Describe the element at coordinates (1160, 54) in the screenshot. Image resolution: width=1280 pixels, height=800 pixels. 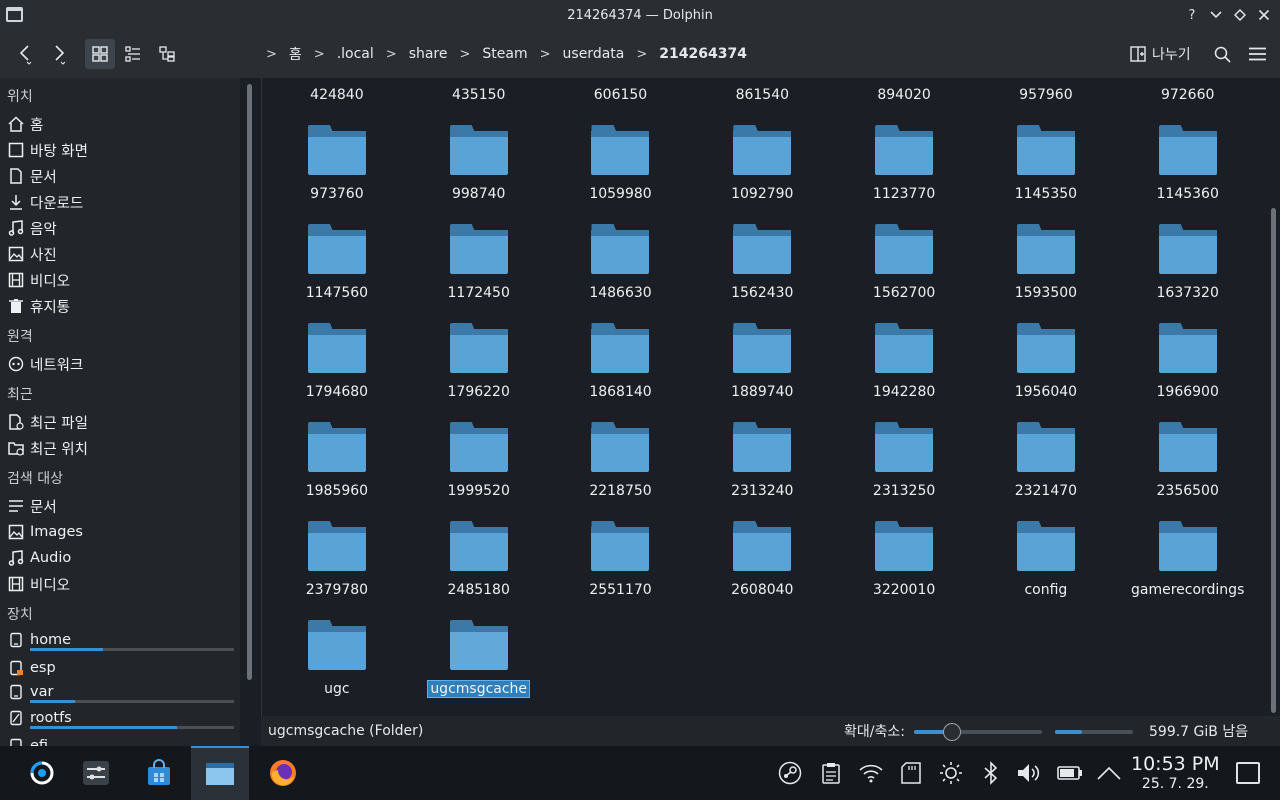
I see `split-button: 나누기` at that location.